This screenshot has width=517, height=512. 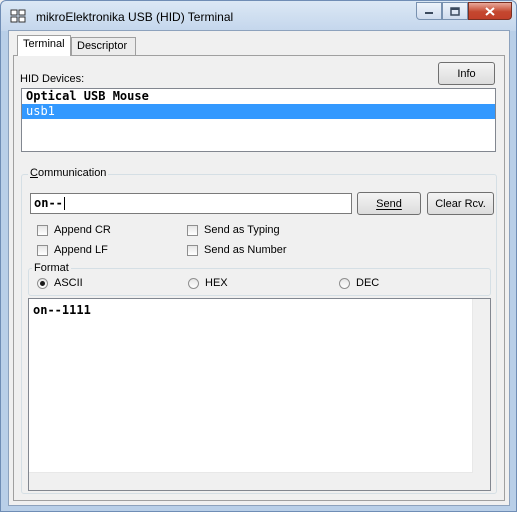 I want to click on hid-device-list: Optical USB Mouse usb1, so click(x=258, y=120).